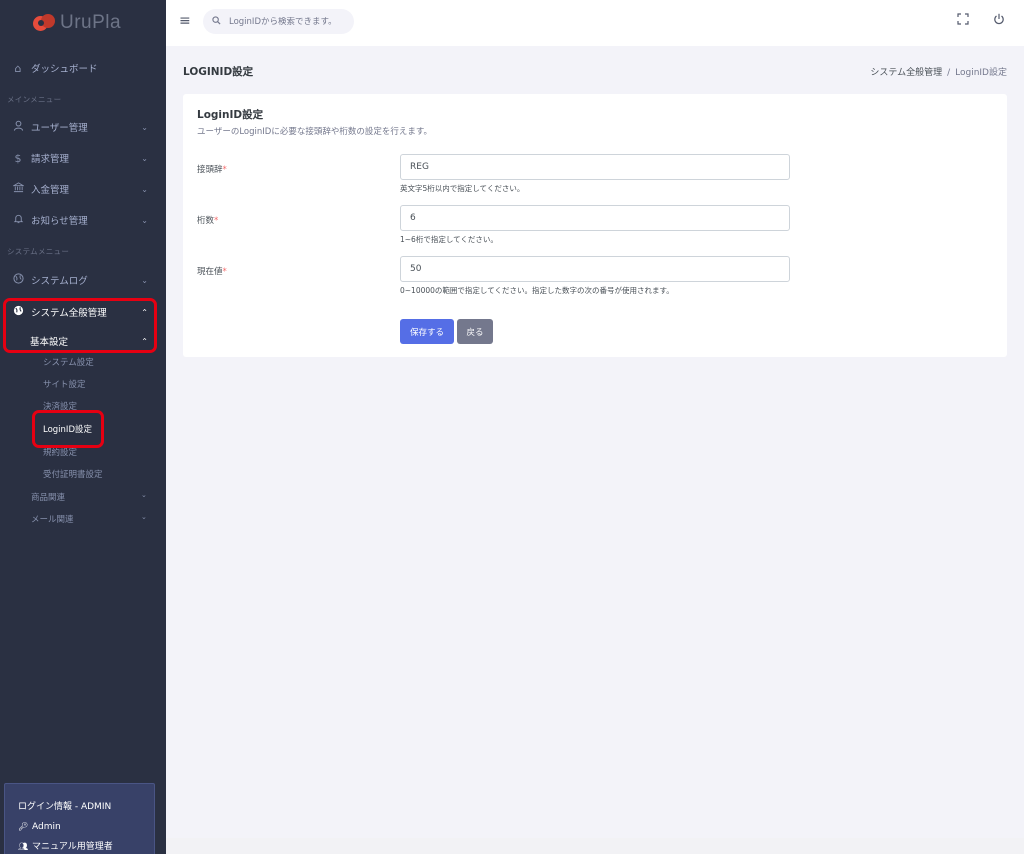  What do you see at coordinates (212, 170) in the screenshot?
I see `prefix-label: 接頭辞*` at bounding box center [212, 170].